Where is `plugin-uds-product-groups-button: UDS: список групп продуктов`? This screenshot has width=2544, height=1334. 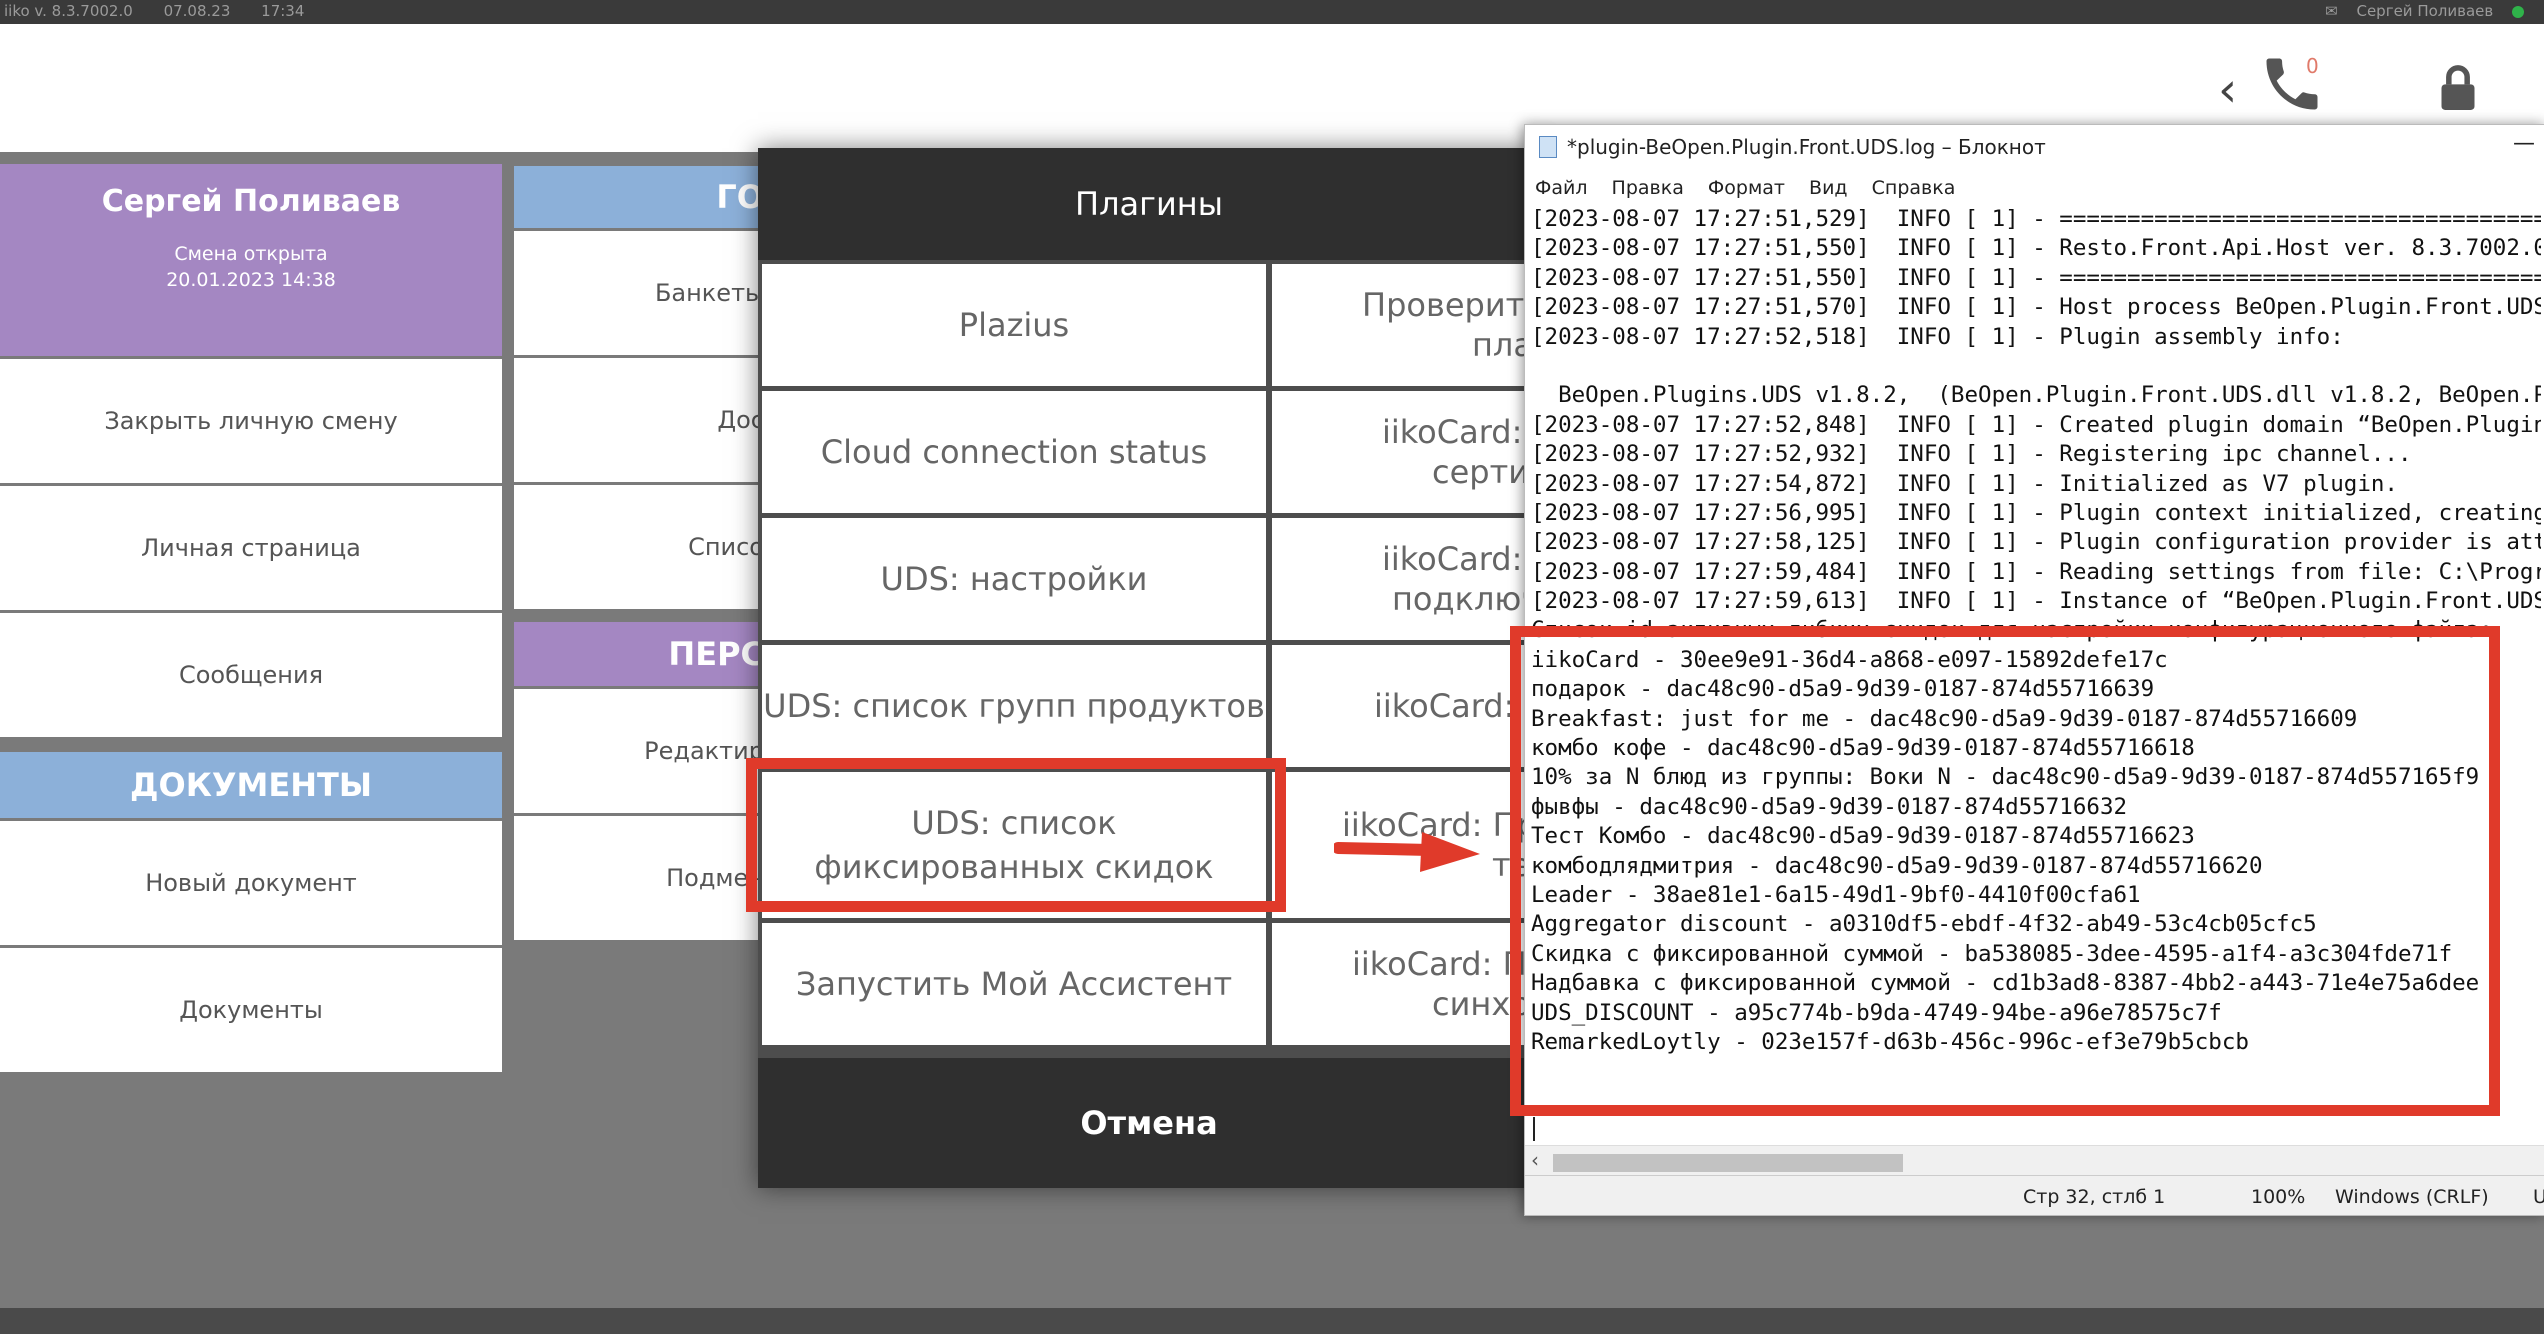
plugin-uds-product-groups-button: UDS: список групп продуктов is located at coordinates (1014, 706).